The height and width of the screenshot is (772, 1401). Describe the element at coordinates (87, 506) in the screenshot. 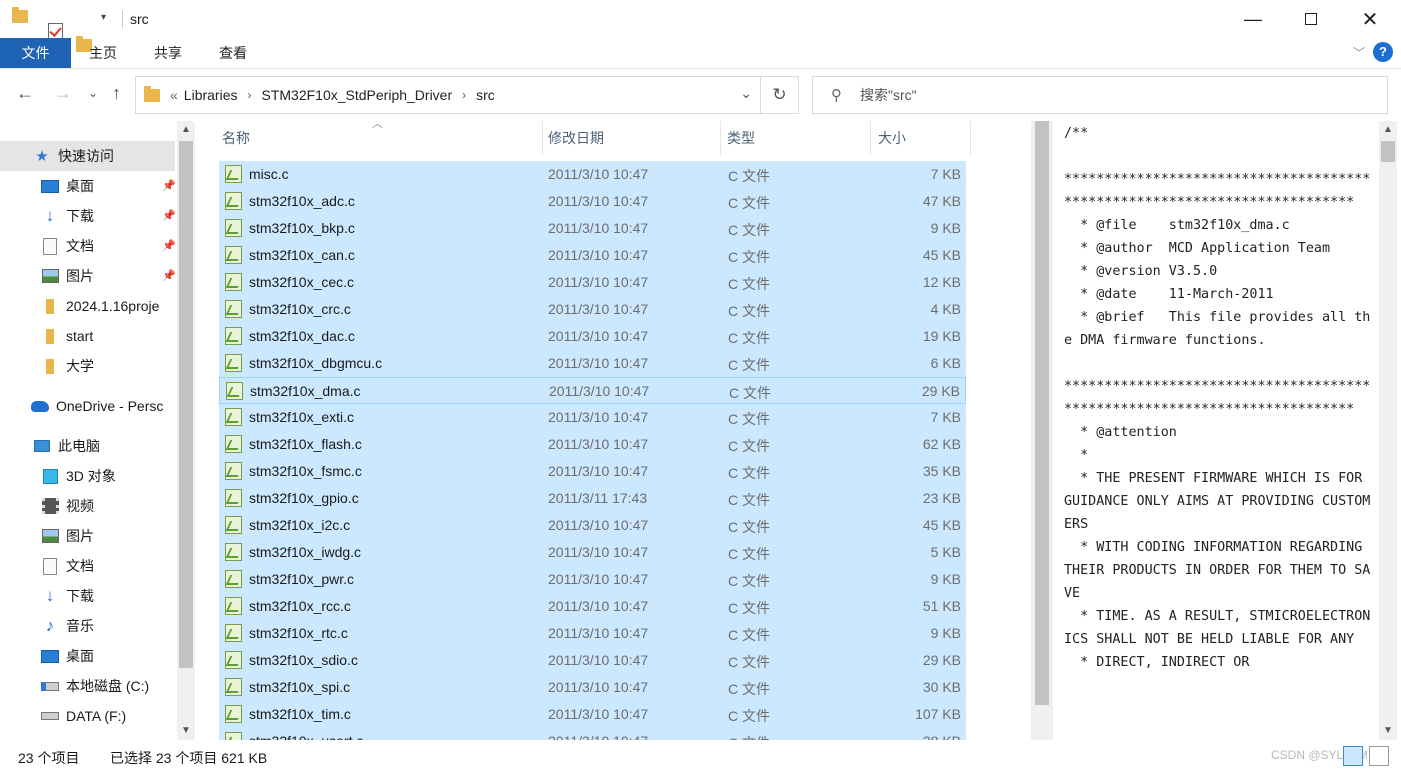

I see `nav-item-videos: 视频` at that location.